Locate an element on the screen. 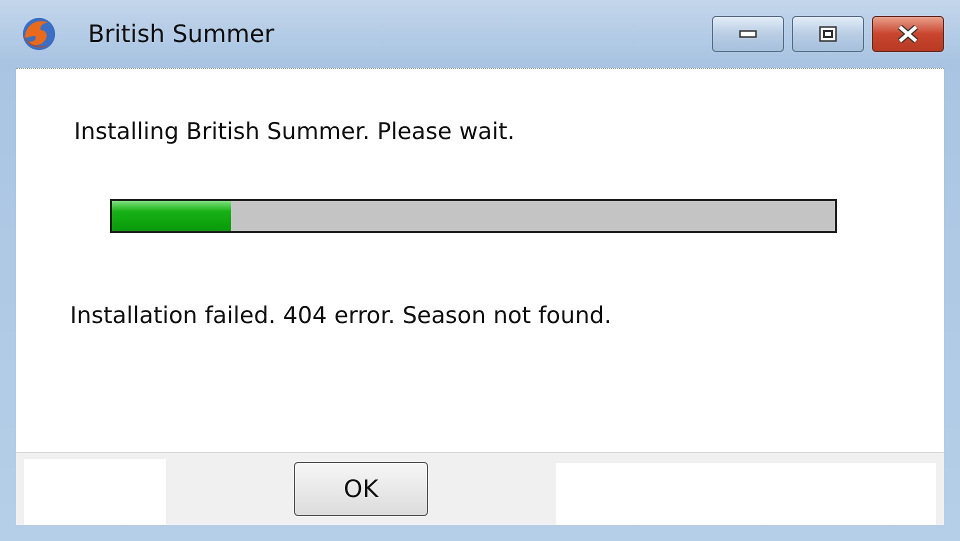  maximize-button is located at coordinates (828, 34).